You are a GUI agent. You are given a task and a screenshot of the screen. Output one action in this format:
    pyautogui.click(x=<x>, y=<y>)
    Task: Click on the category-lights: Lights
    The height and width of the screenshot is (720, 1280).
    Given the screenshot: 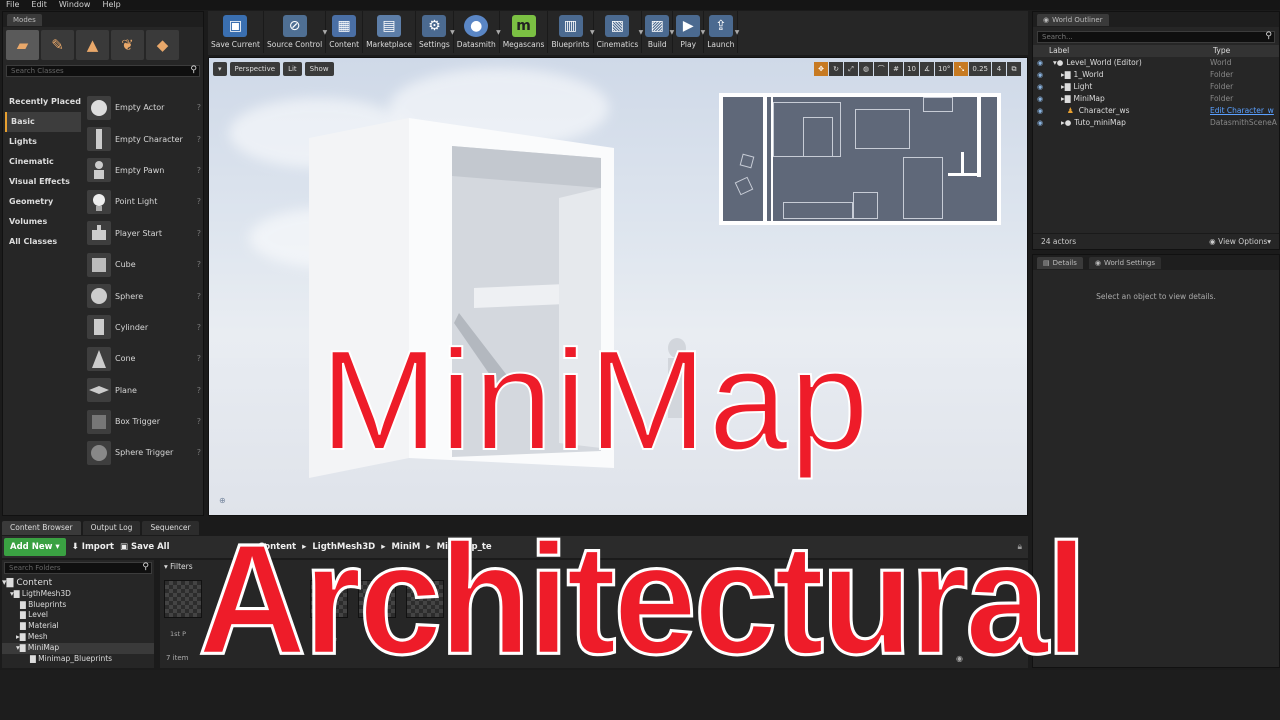 What is the action you would take?
    pyautogui.click(x=43, y=142)
    